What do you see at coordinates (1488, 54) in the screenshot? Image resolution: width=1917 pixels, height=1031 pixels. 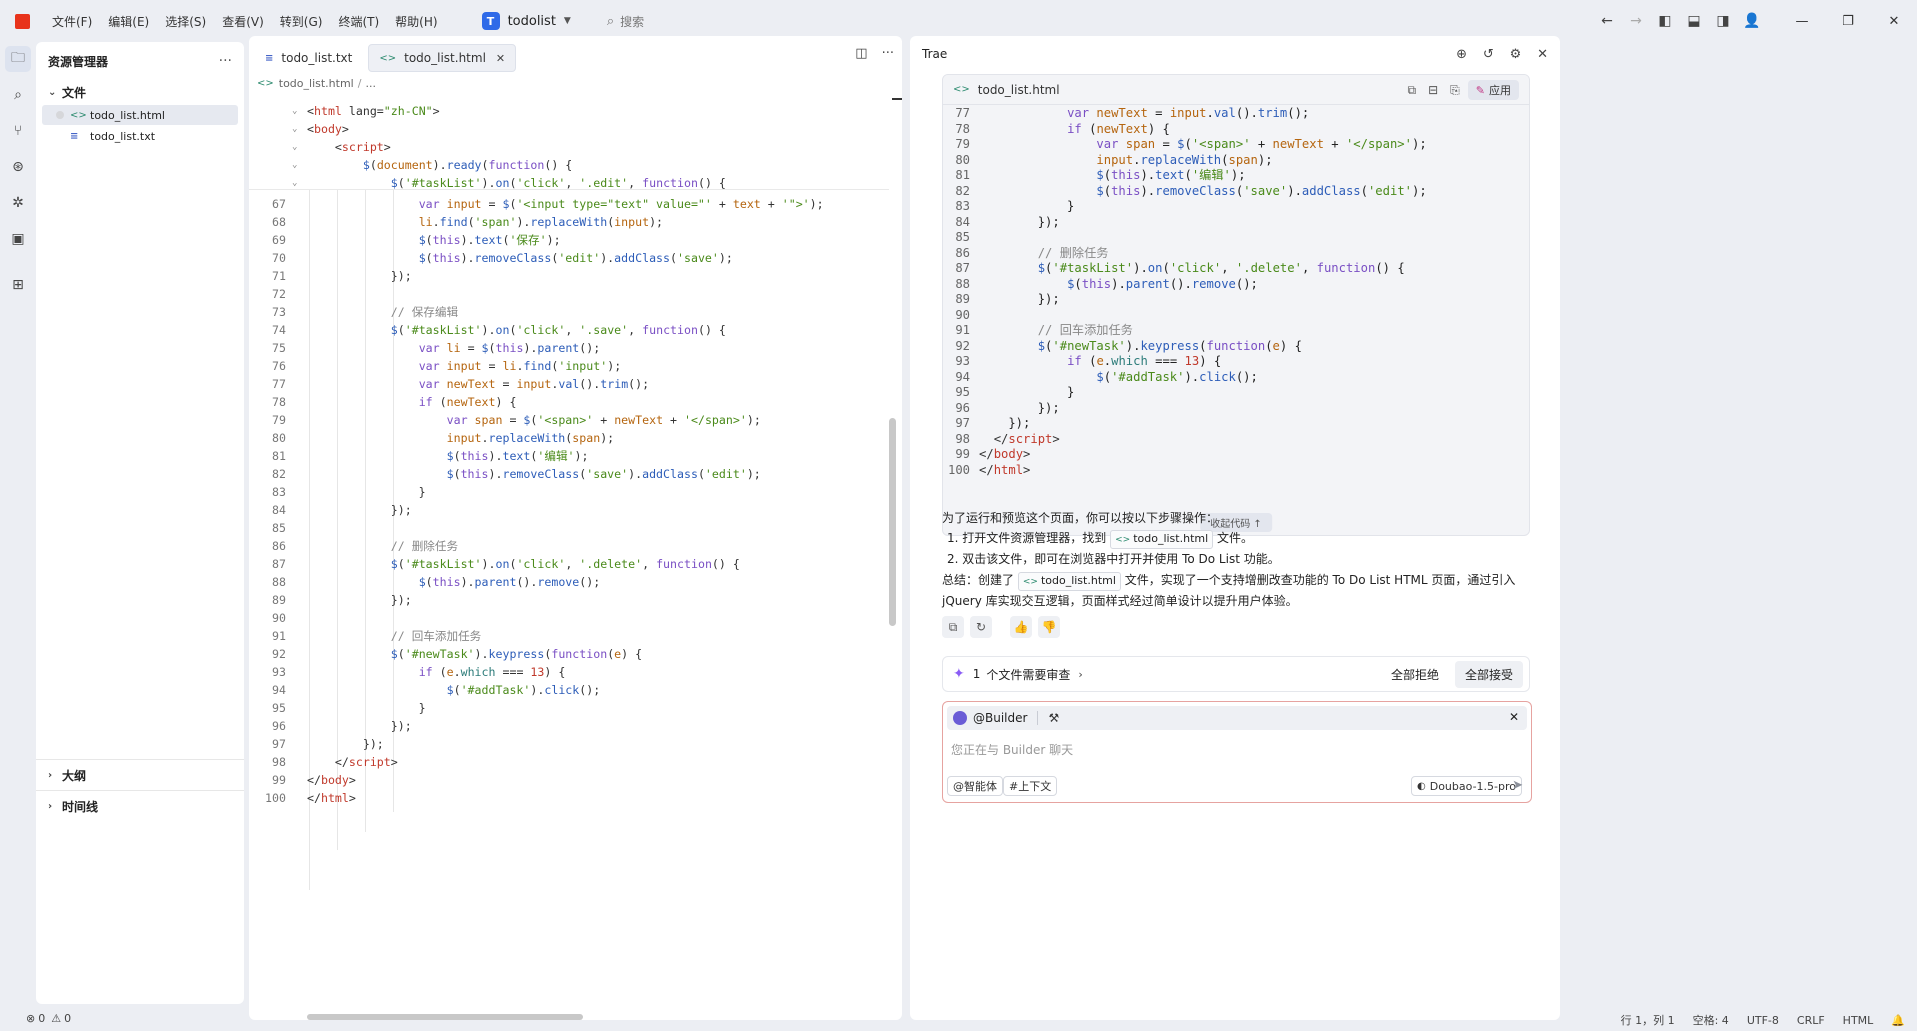 I see `history-icon: ↺` at bounding box center [1488, 54].